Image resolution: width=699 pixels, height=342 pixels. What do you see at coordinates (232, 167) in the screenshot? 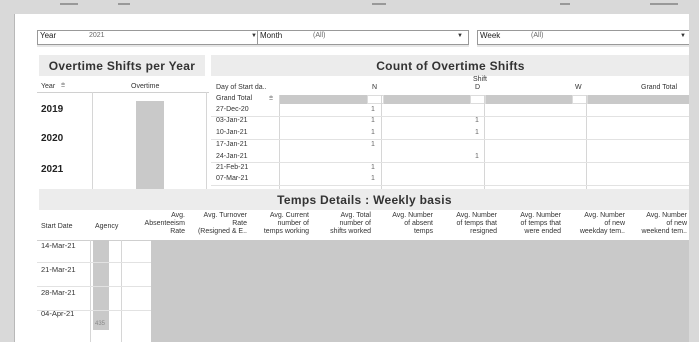
I see `date-row-label: 21-Feb-21` at bounding box center [232, 167].